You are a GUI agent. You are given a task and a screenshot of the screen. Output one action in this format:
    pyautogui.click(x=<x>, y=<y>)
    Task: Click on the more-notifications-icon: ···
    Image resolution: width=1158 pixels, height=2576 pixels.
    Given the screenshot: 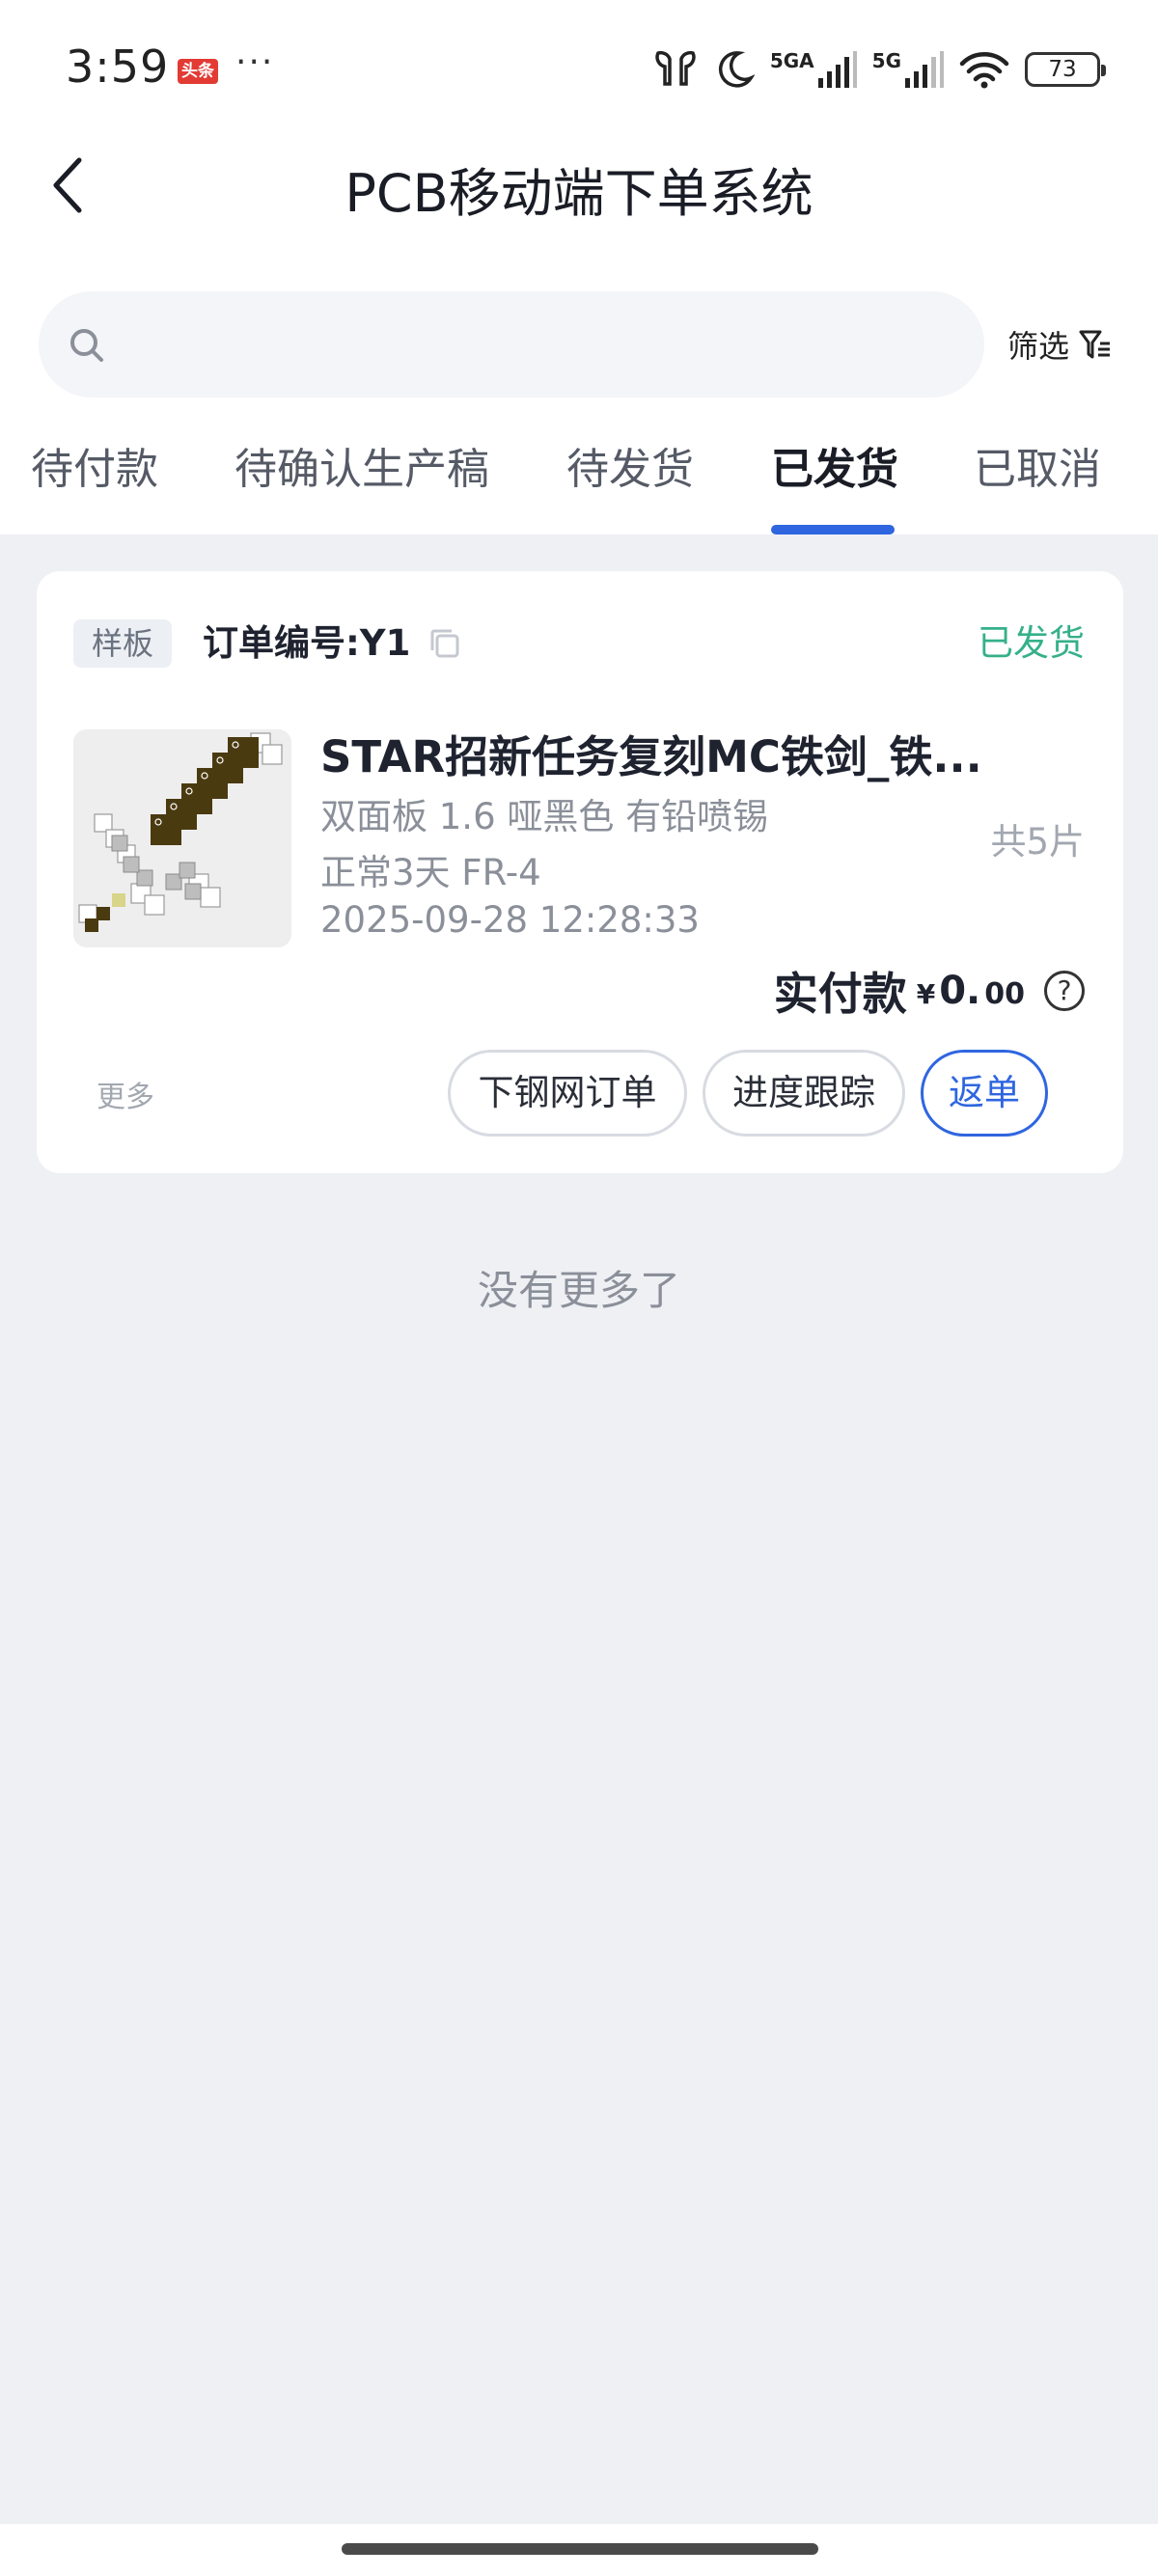 What is the action you would take?
    pyautogui.click(x=255, y=62)
    